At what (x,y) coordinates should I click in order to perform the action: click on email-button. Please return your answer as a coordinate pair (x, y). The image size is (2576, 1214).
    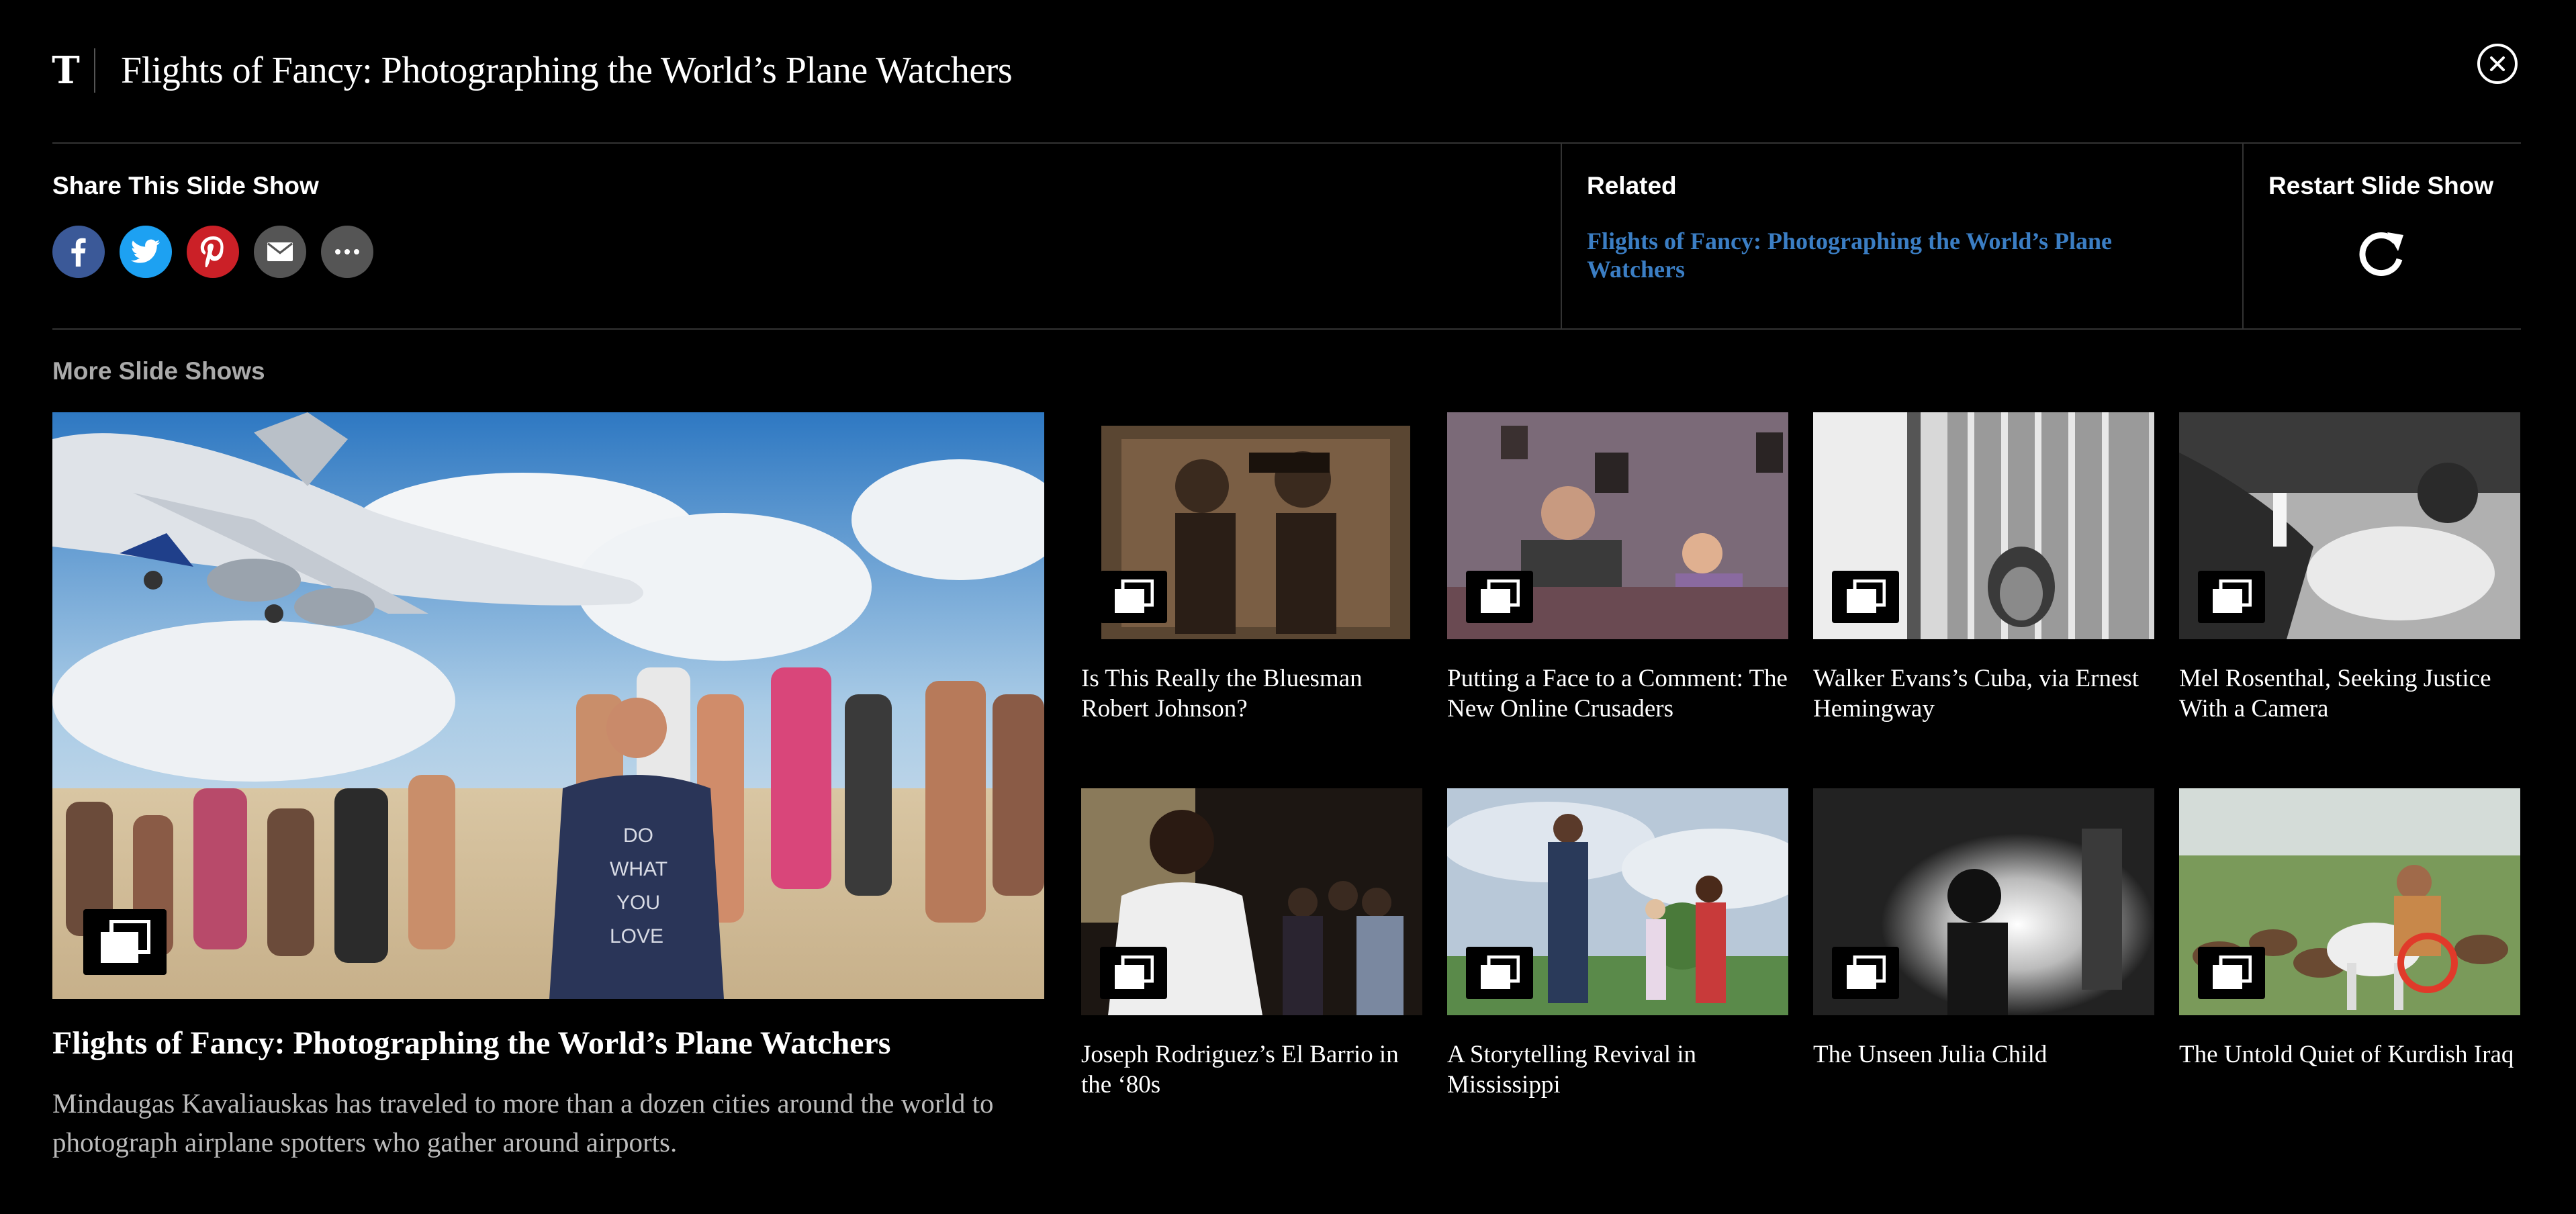
    Looking at the image, I should click on (280, 252).